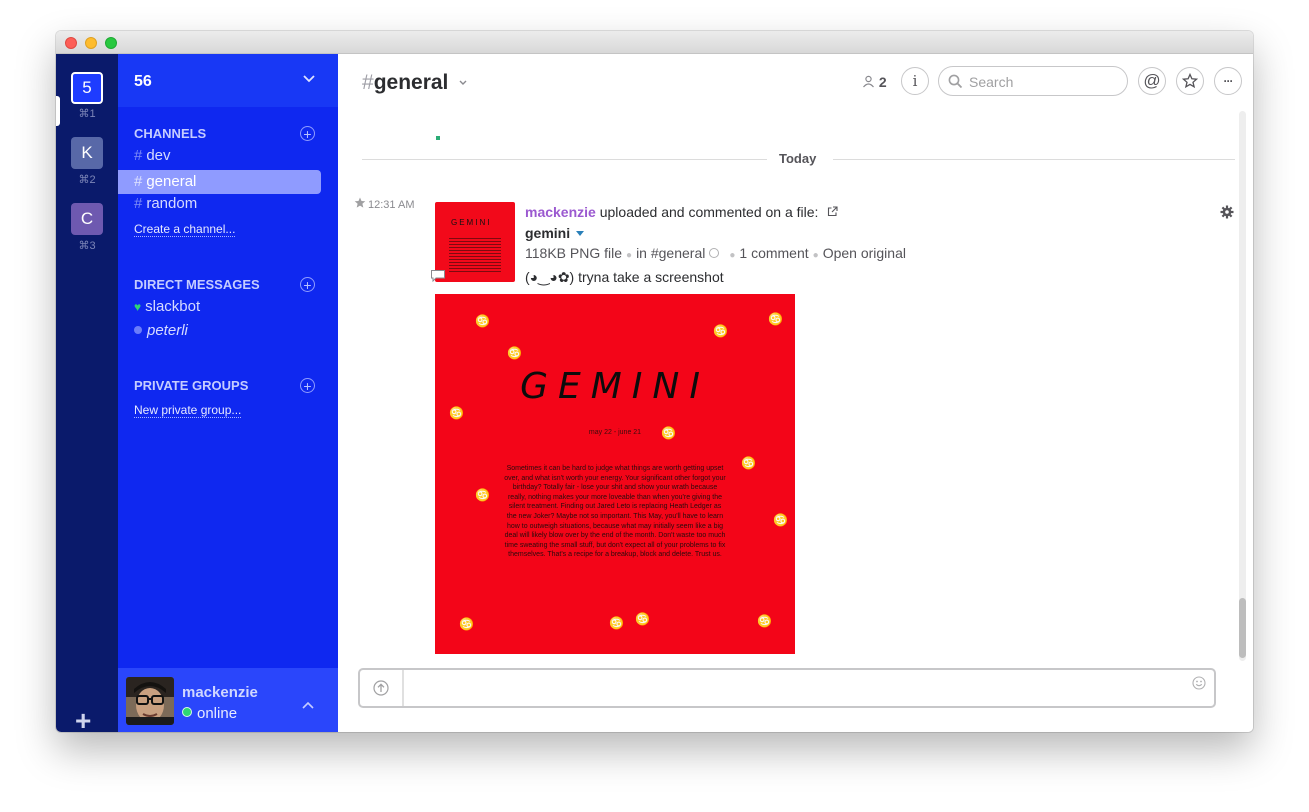 The width and height of the screenshot is (1309, 812). What do you see at coordinates (709, 212) in the screenshot?
I see `message-action: uploaded and commented on a file:` at bounding box center [709, 212].